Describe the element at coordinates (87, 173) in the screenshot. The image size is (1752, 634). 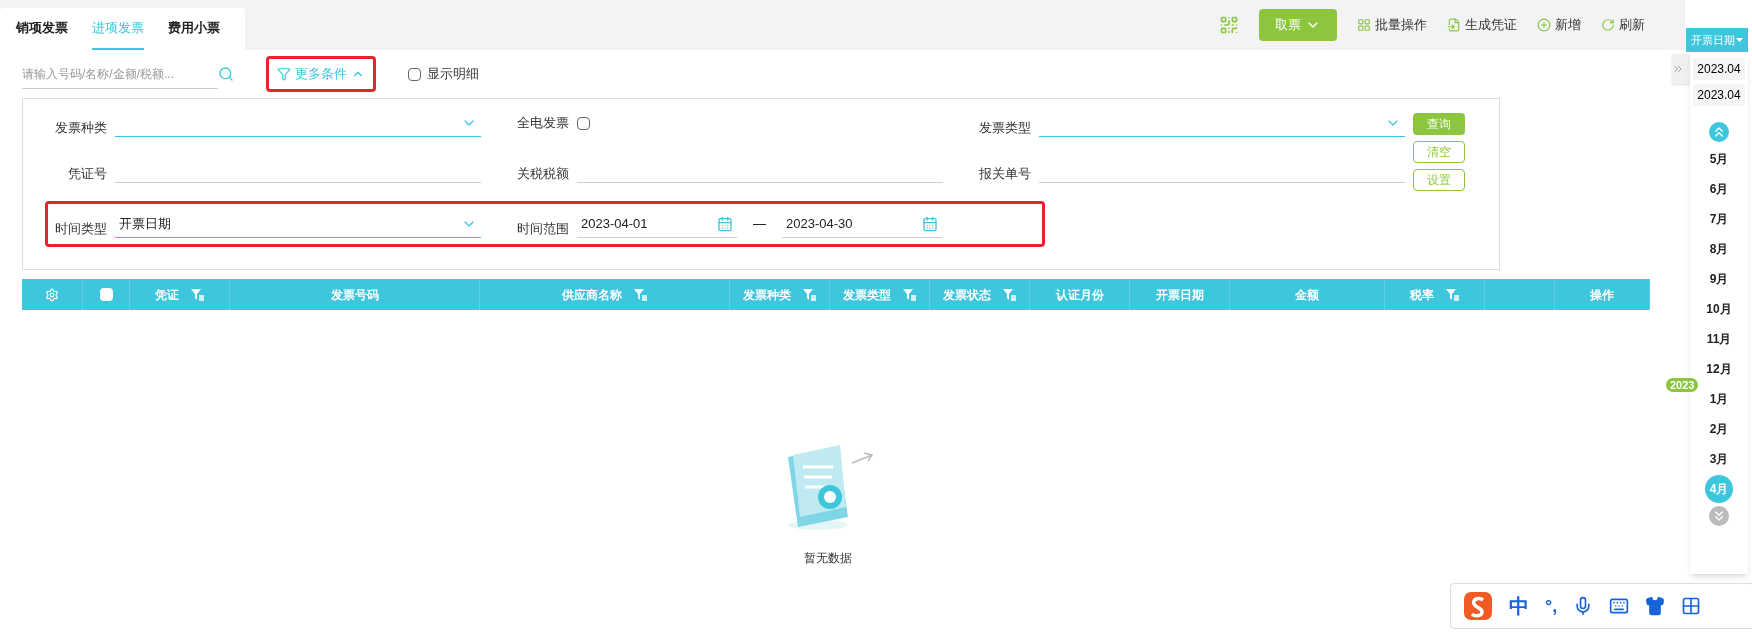
I see `field-label: 凭证号` at that location.